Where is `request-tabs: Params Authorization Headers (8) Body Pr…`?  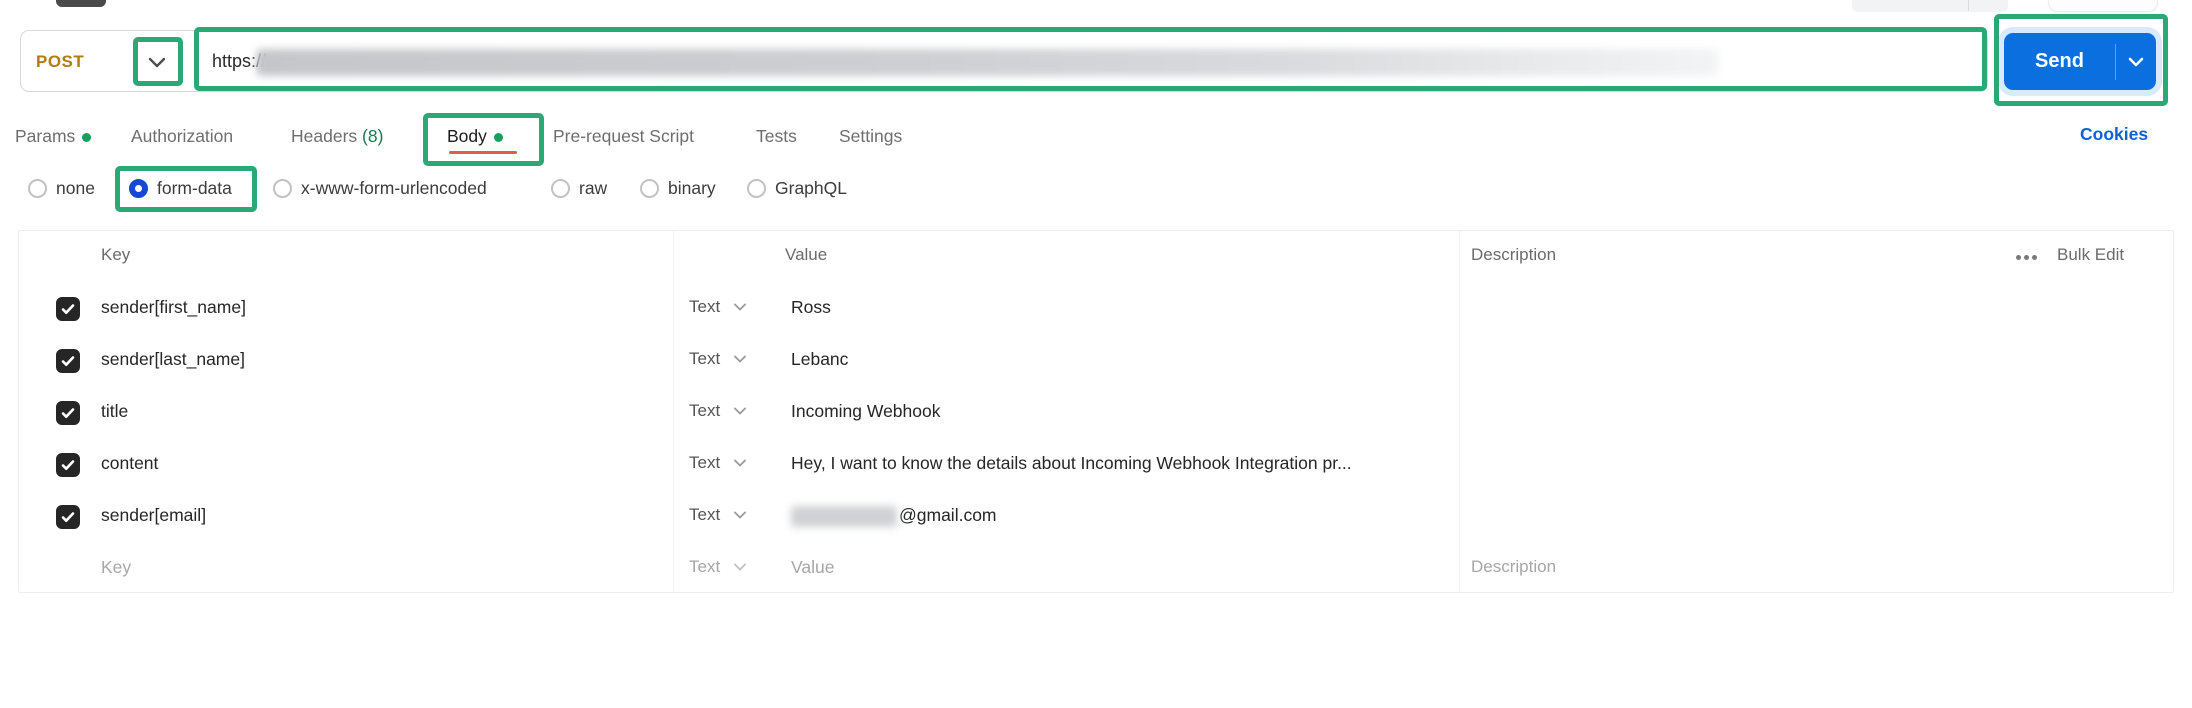
request-tabs: Params Authorization Headers (8) Body Pr… is located at coordinates (1096, 138).